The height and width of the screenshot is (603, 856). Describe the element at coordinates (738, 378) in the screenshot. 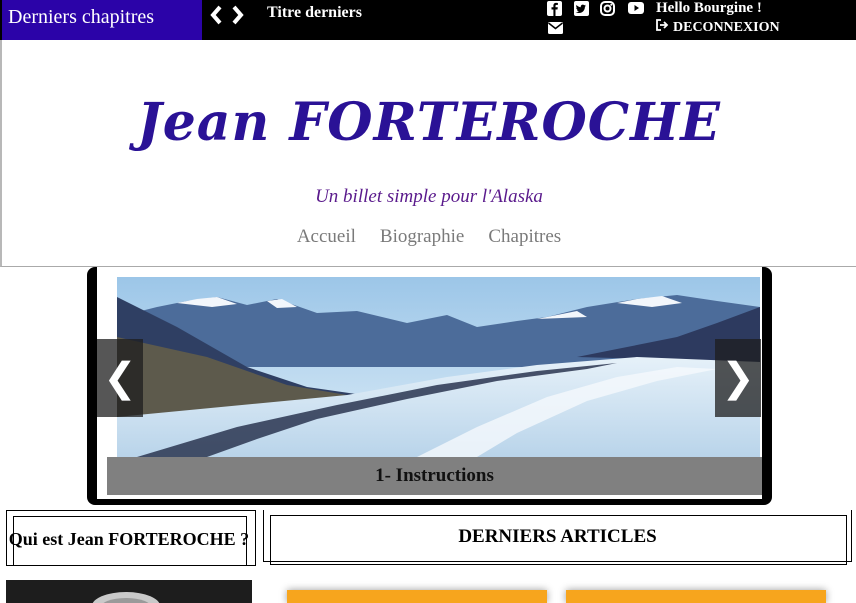

I see `slider-next-button: ❯` at that location.